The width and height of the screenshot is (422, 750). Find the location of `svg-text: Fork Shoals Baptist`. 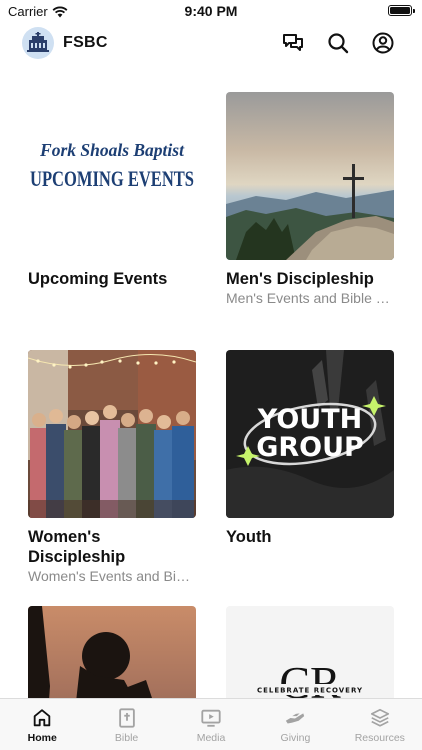

svg-text: Fork Shoals Baptist is located at coordinates (112, 150).